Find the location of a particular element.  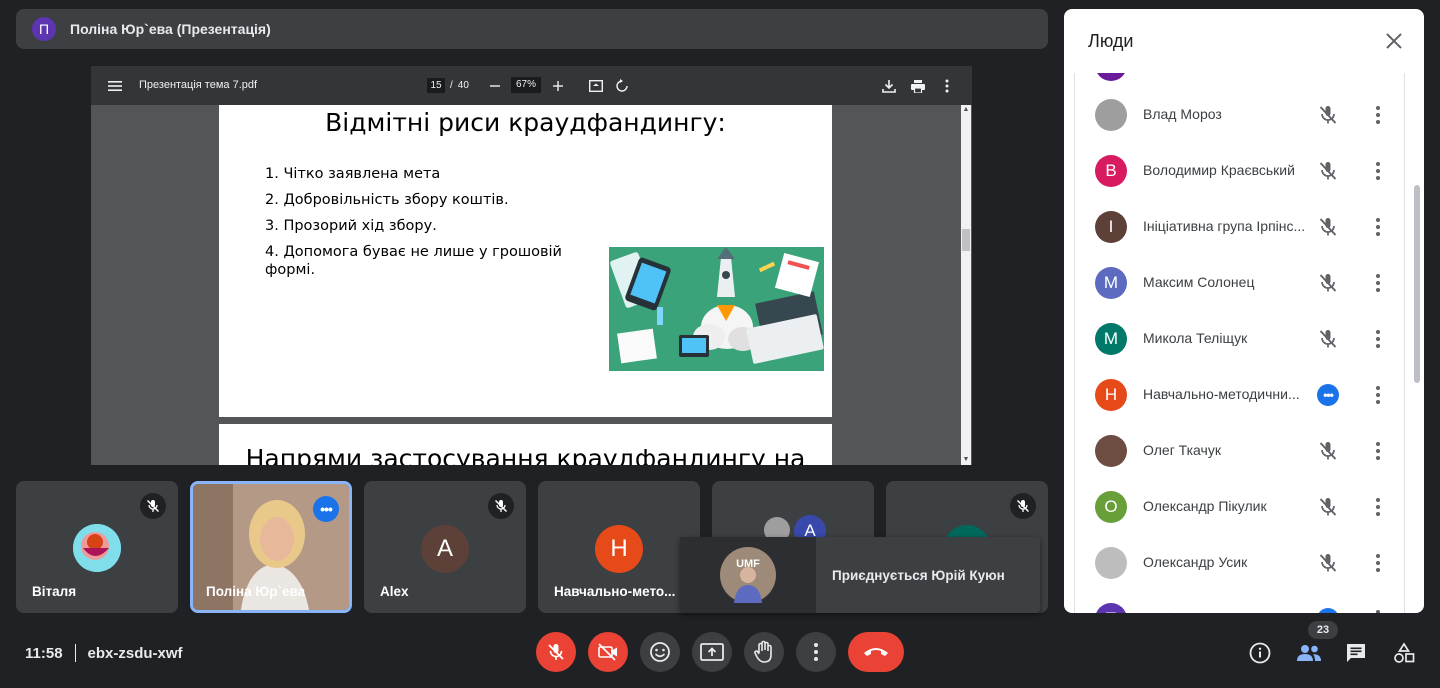

slide-list-item: 2. Добровільність збору коштів. is located at coordinates (387, 200).